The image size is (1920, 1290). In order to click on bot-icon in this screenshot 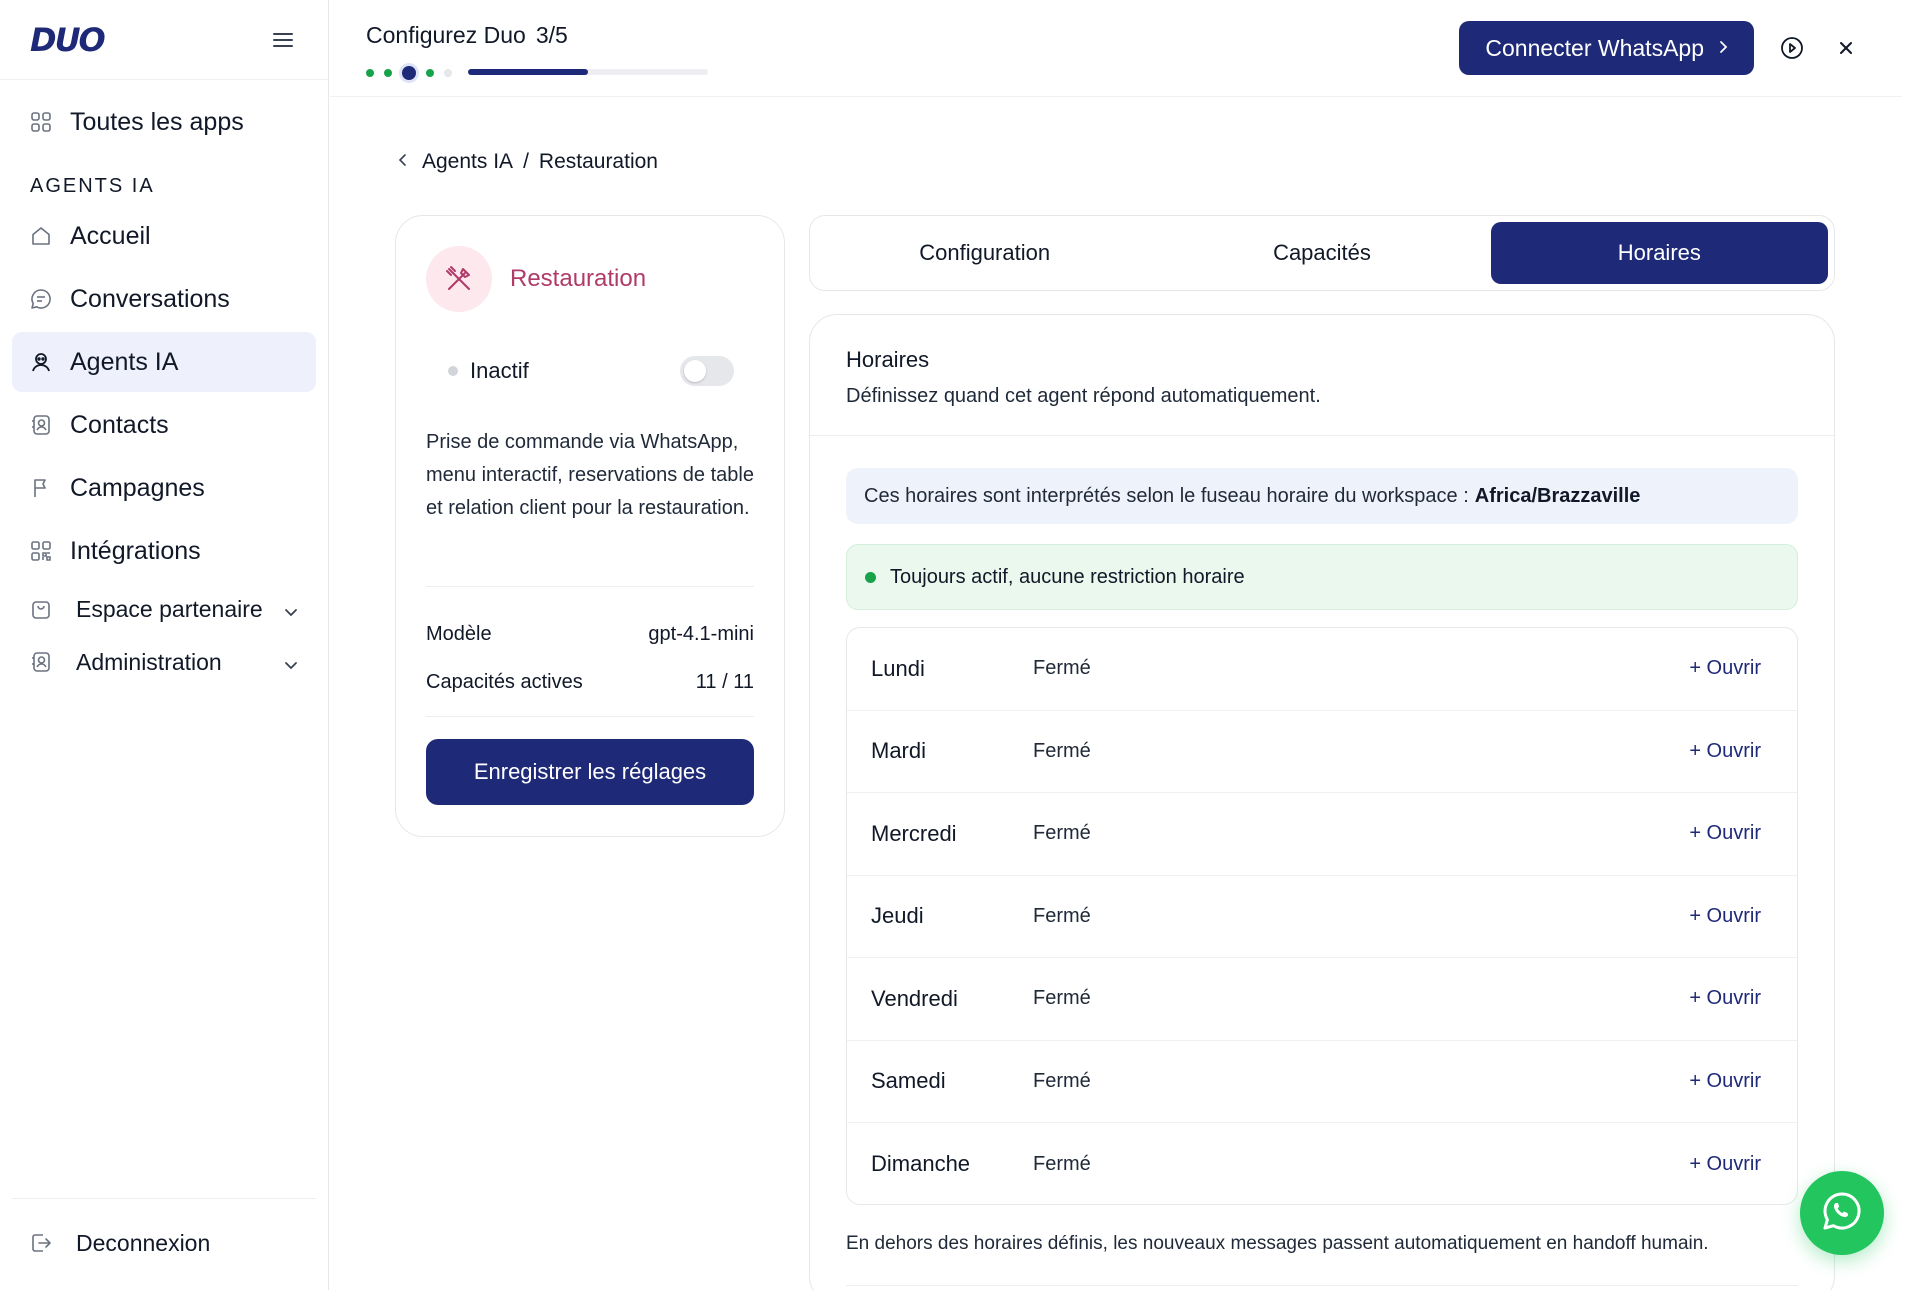, I will do `click(41, 362)`.